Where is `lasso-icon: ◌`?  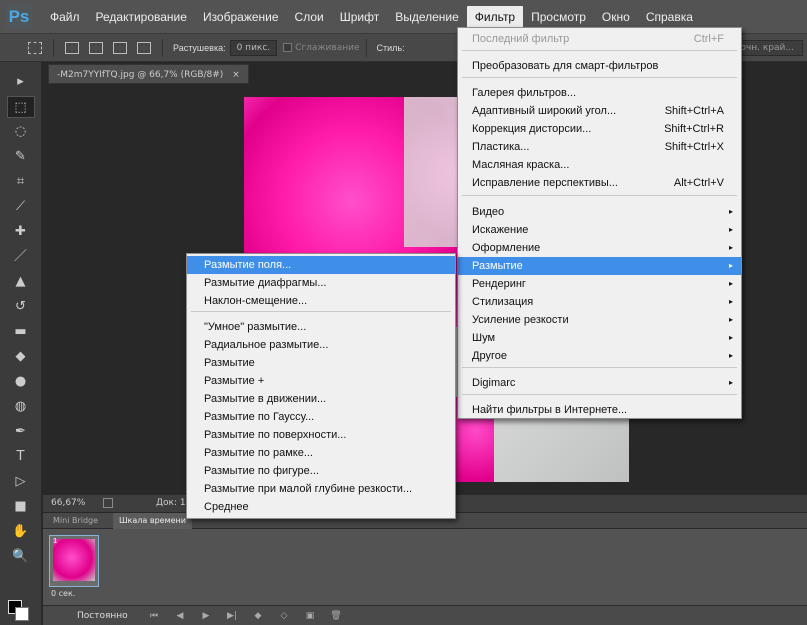 lasso-icon: ◌ is located at coordinates (21, 132).